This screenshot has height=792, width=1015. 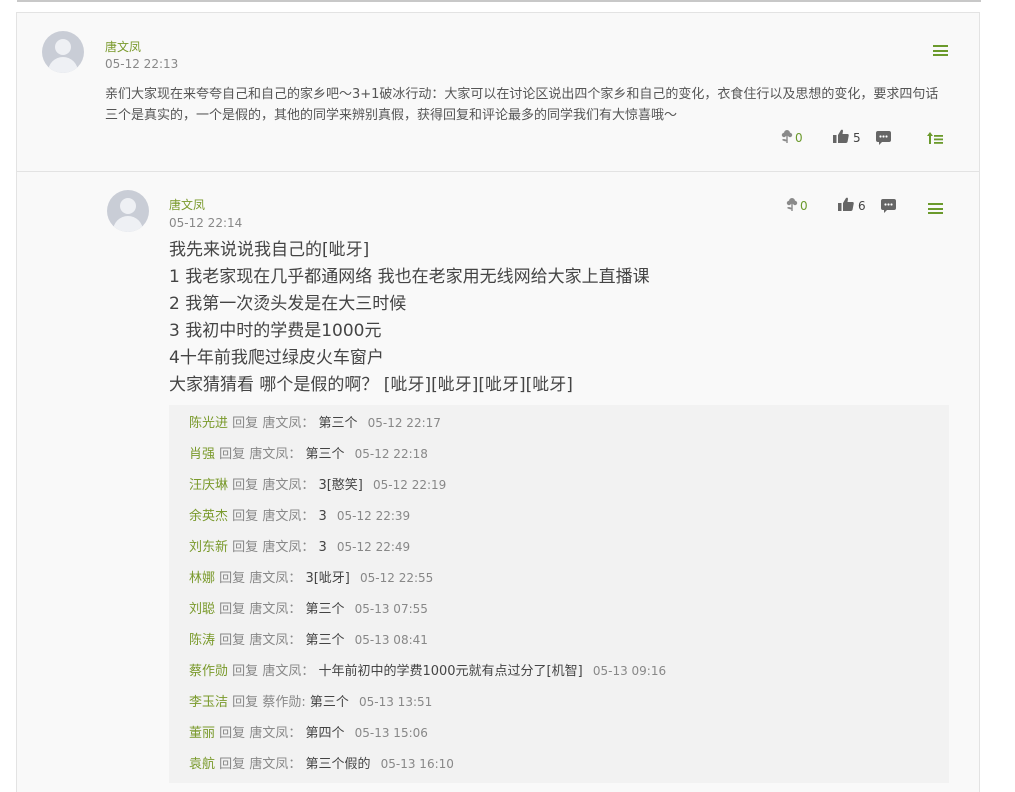 I want to click on divider, so click(x=498, y=171).